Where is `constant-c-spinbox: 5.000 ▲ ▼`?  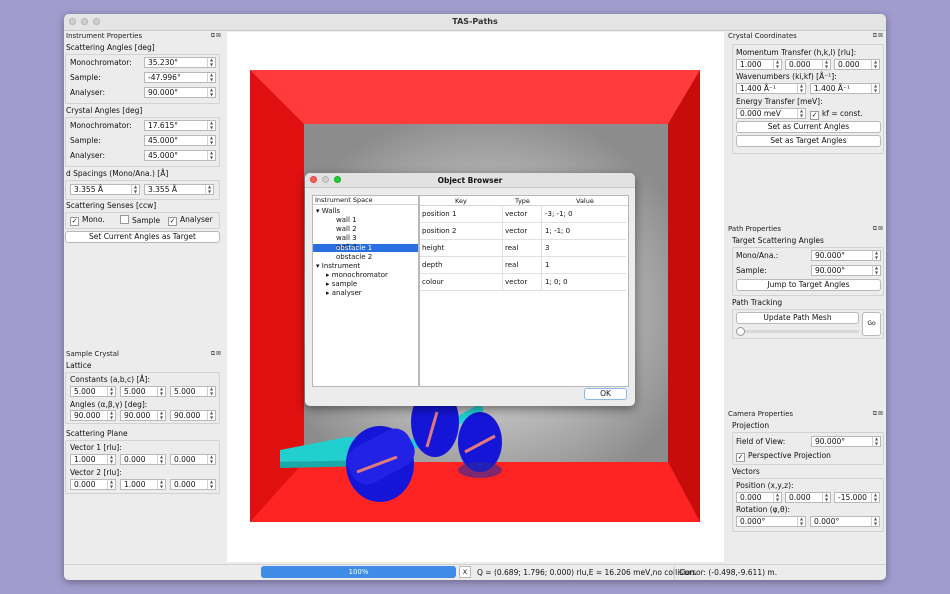
constant-c-spinbox: 5.000 ▲ ▼ is located at coordinates (193, 391).